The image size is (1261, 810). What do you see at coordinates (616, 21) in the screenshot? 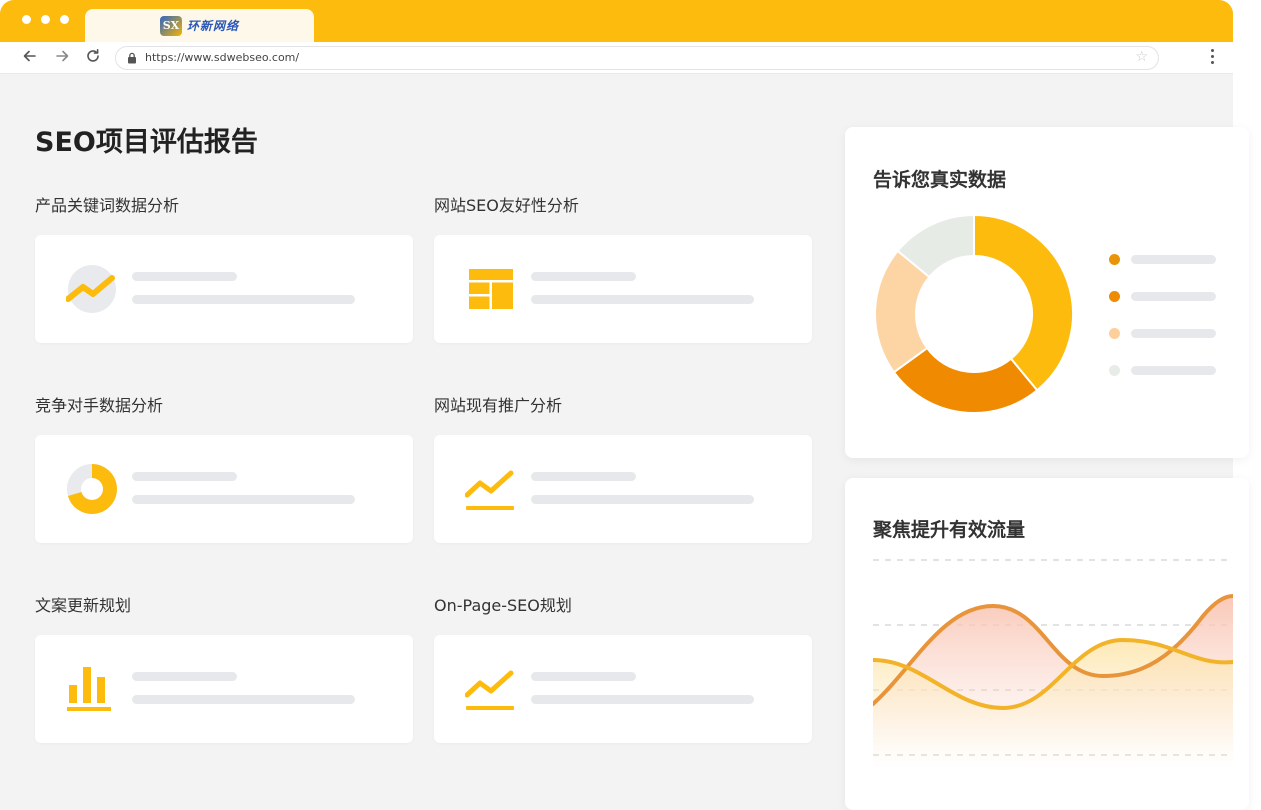
I see `browser-titlebar: SX 环新网络` at bounding box center [616, 21].